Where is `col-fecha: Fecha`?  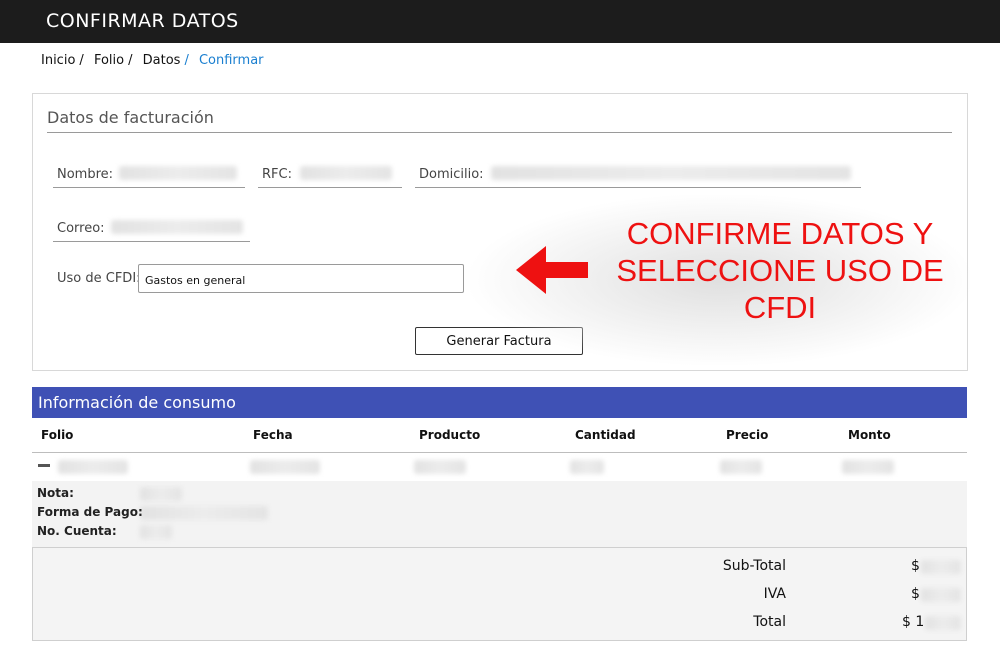 col-fecha: Fecha is located at coordinates (273, 435).